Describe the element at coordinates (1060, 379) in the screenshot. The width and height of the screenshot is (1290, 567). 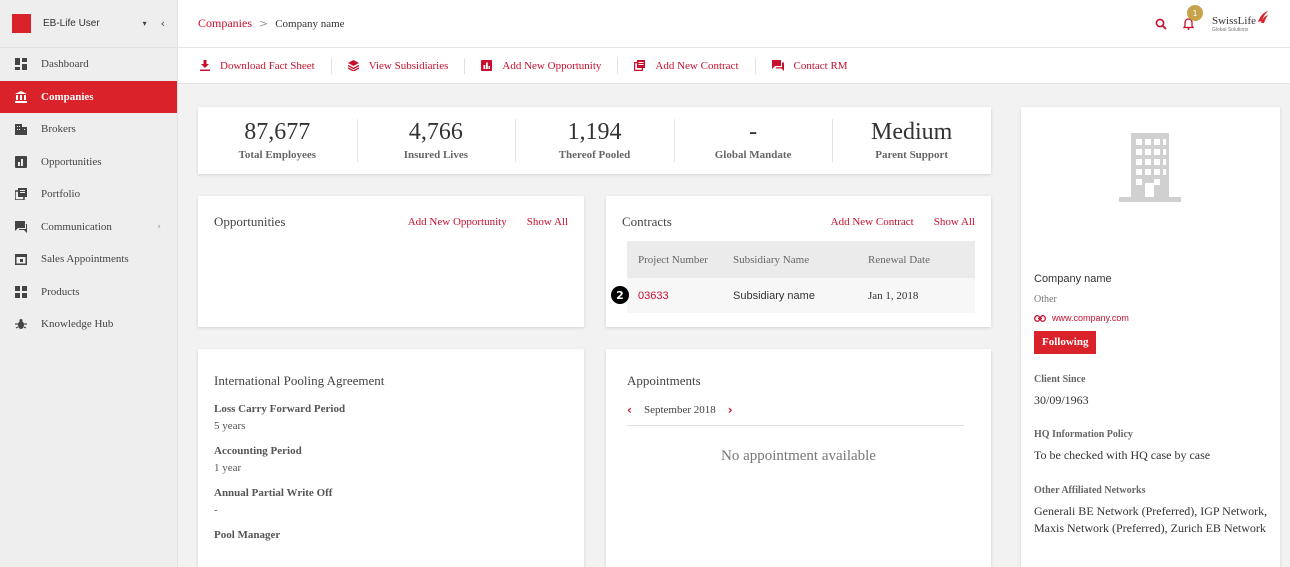
I see `client-since-label: Client Since` at that location.